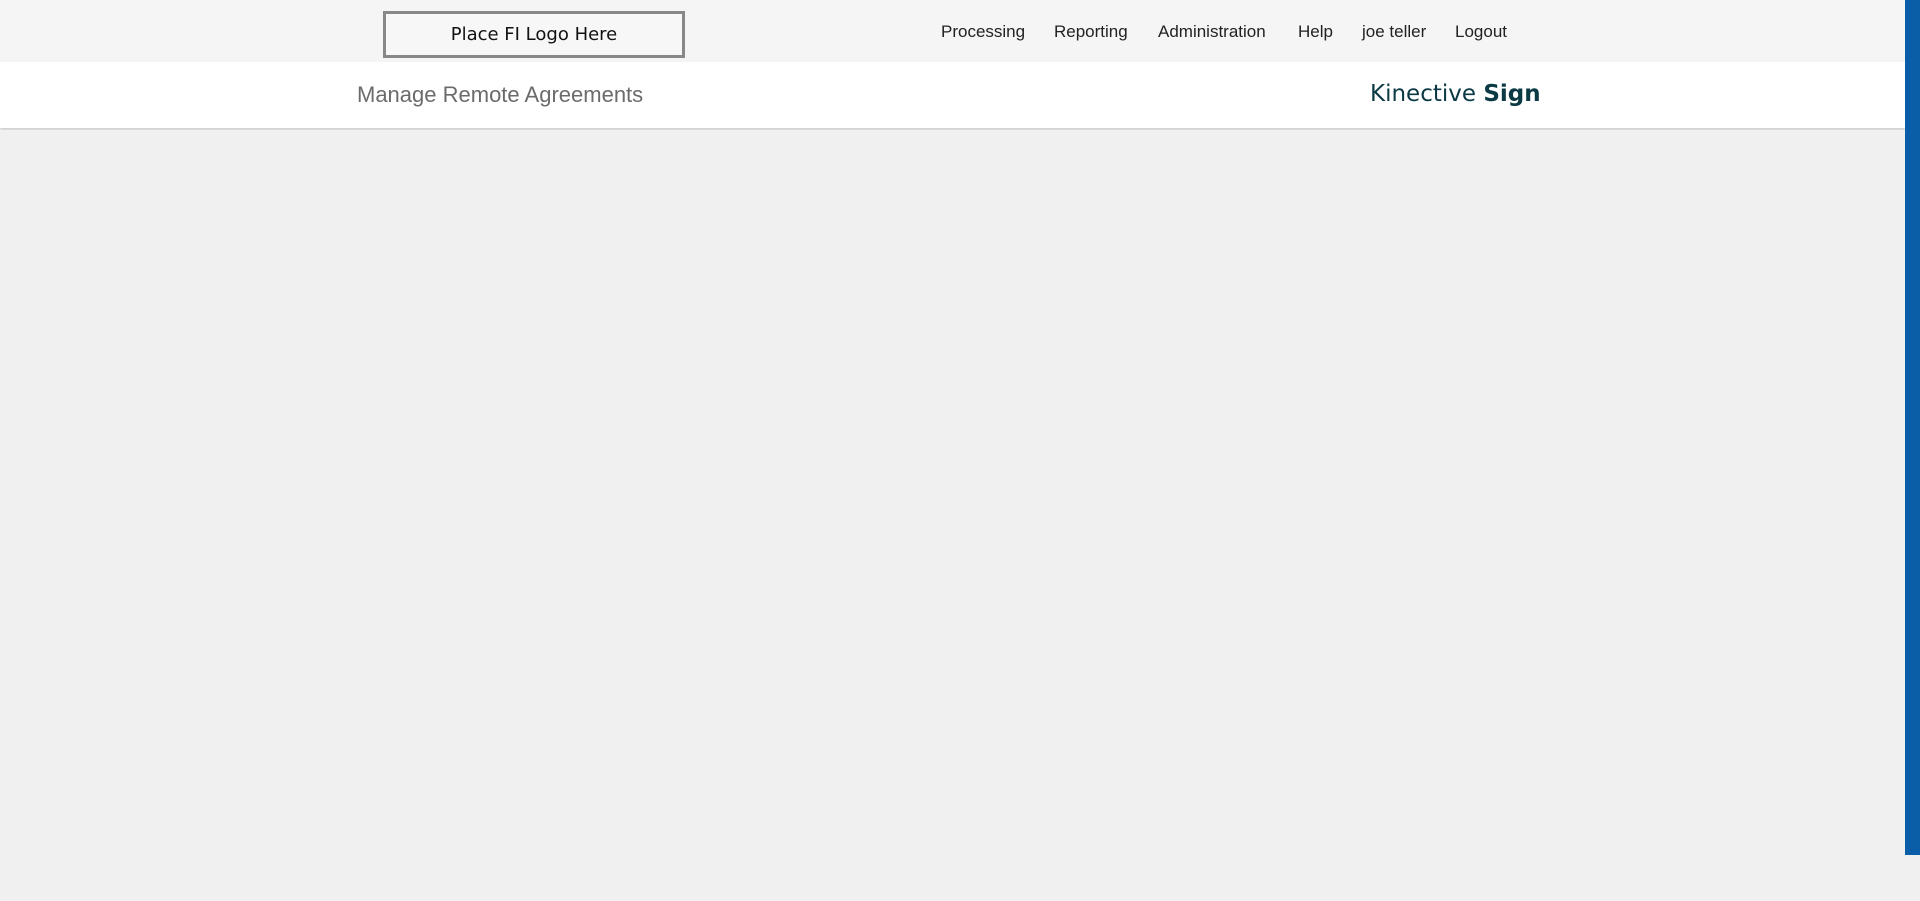  Describe the element at coordinates (1423, 94) in the screenshot. I see `brand-name-light: Kinective` at that location.